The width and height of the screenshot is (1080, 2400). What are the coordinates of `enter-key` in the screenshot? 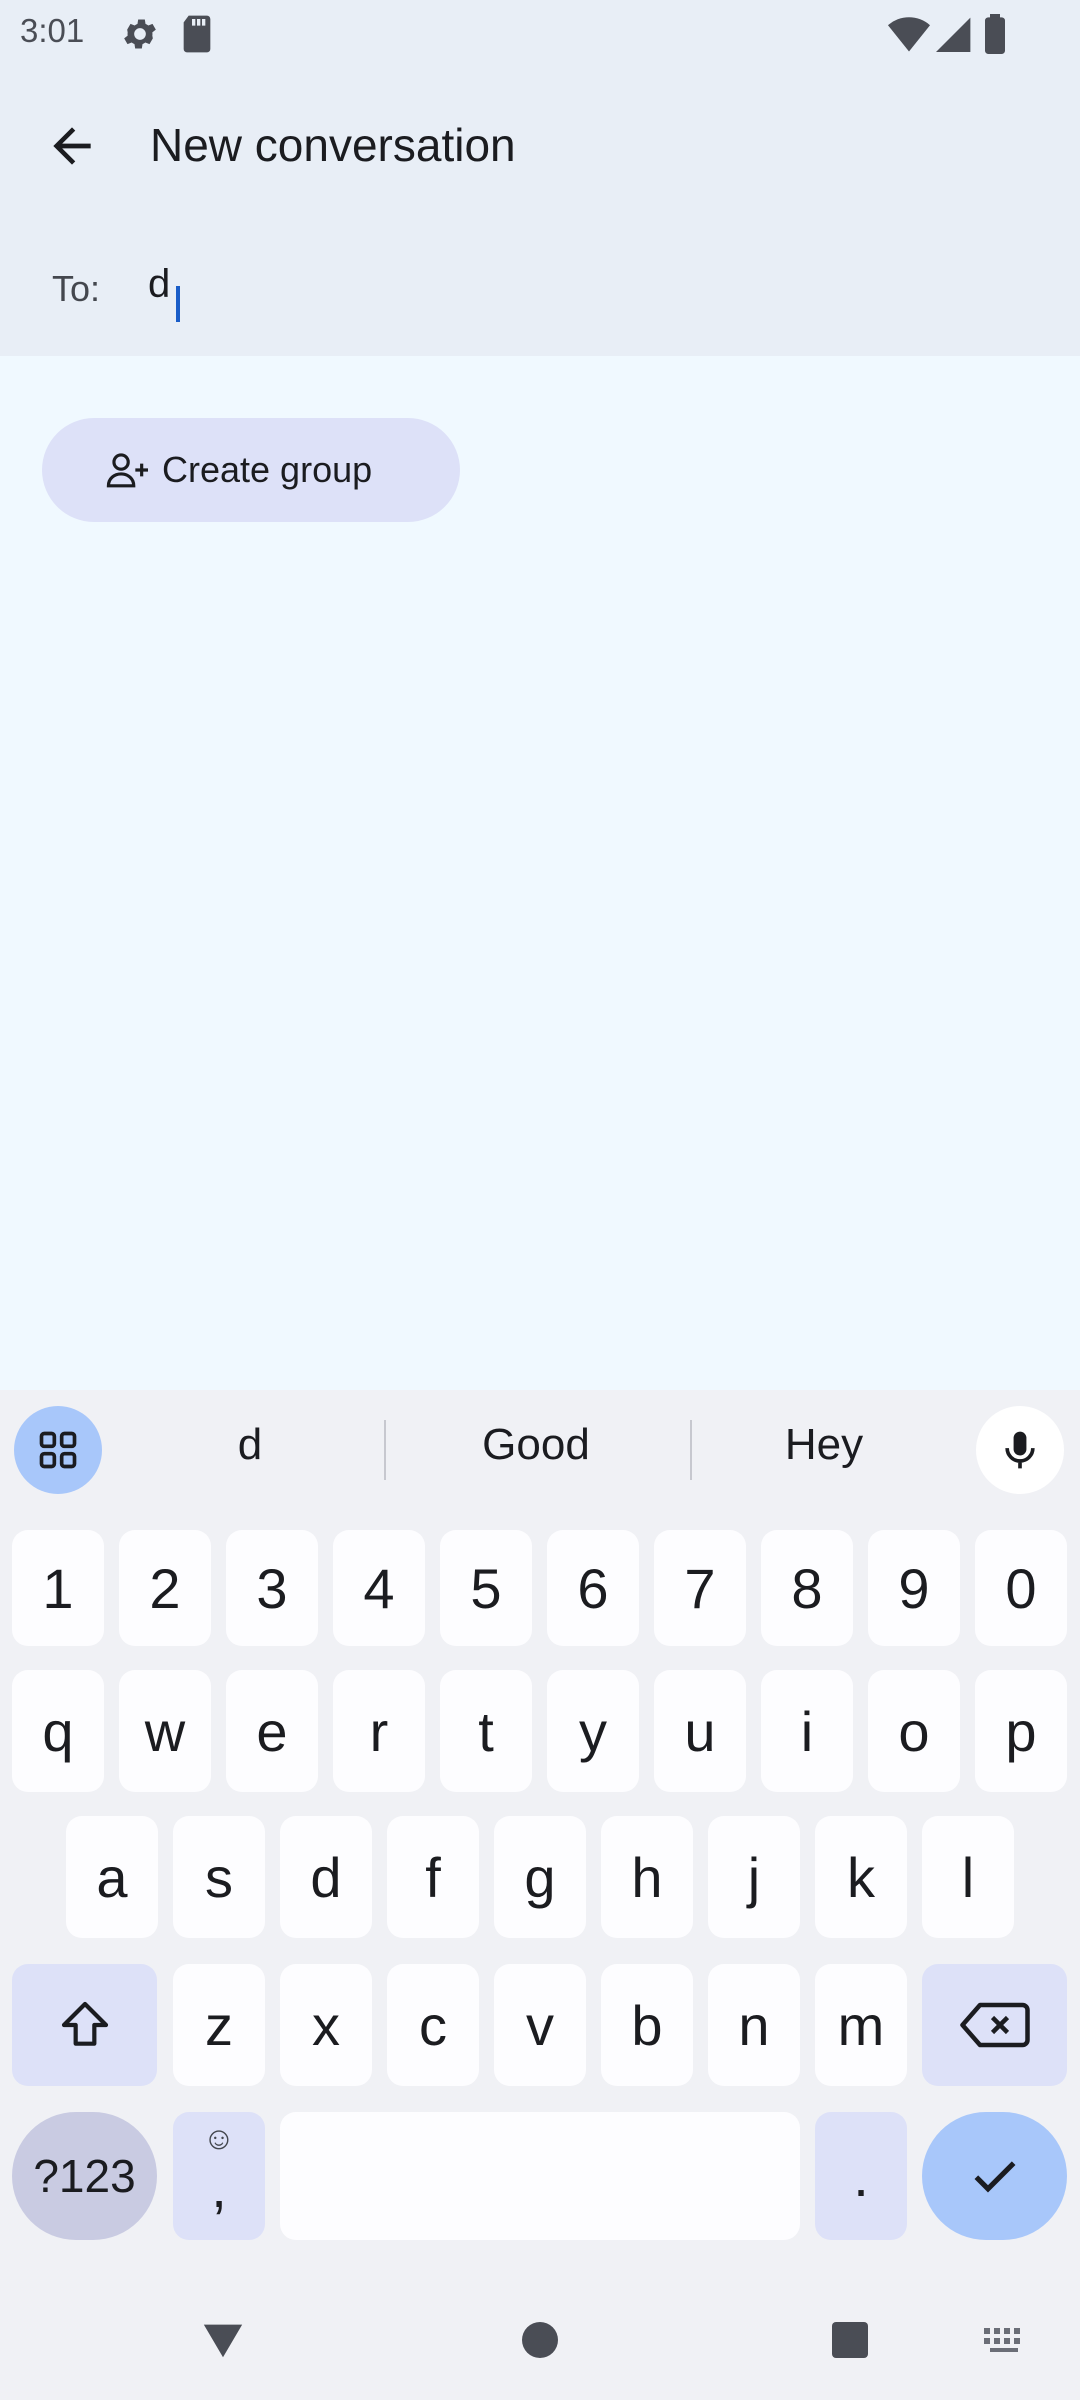 It's located at (994, 2176).